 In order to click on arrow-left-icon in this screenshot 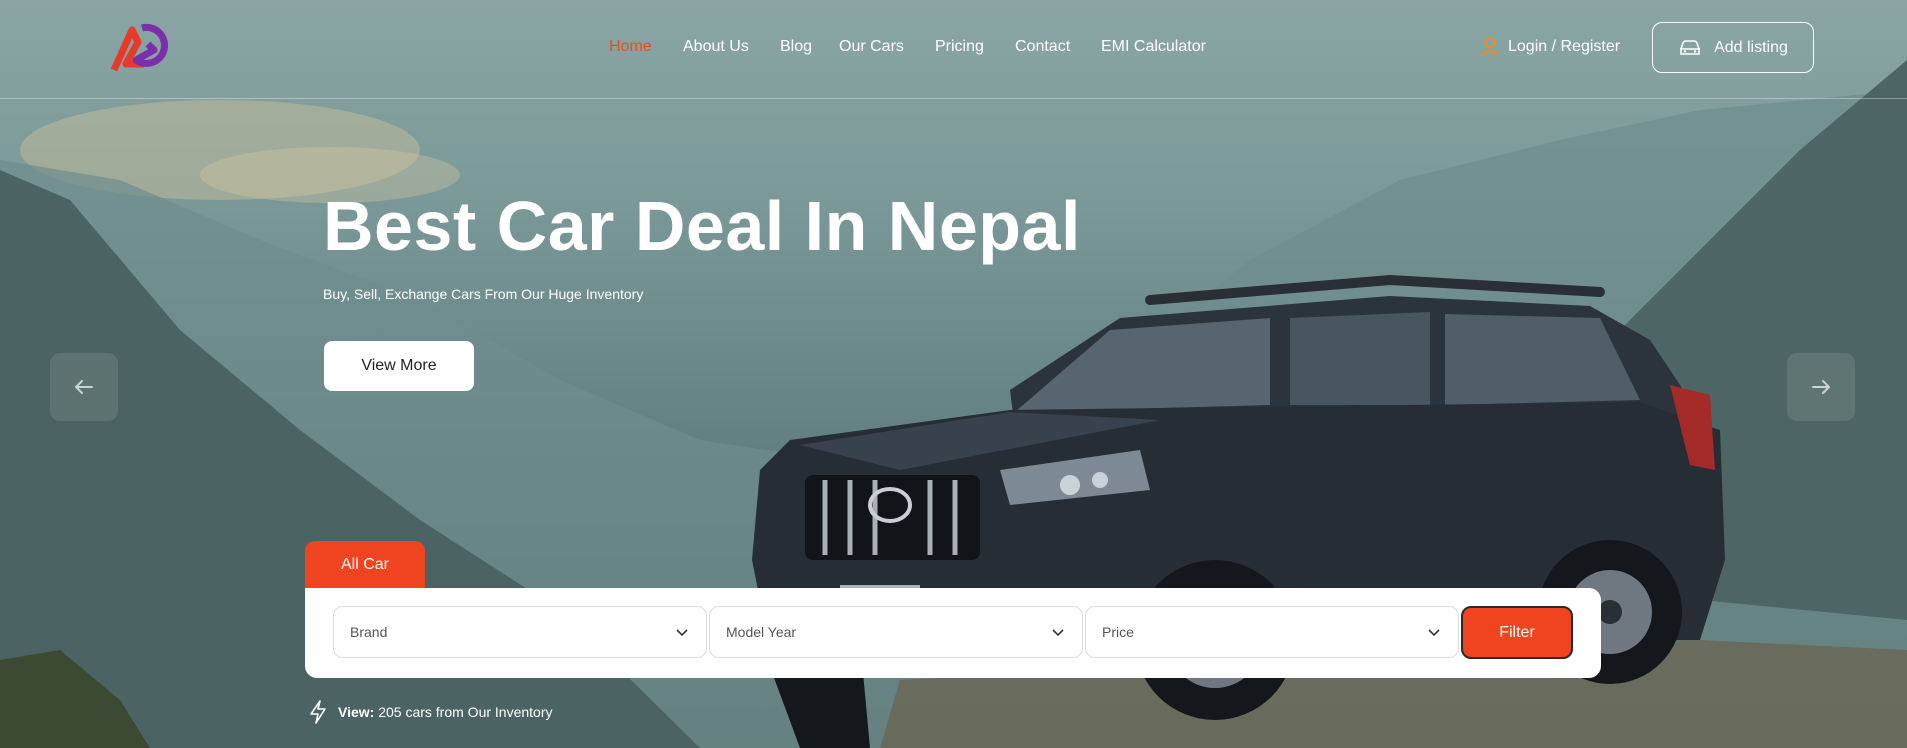, I will do `click(84, 387)`.